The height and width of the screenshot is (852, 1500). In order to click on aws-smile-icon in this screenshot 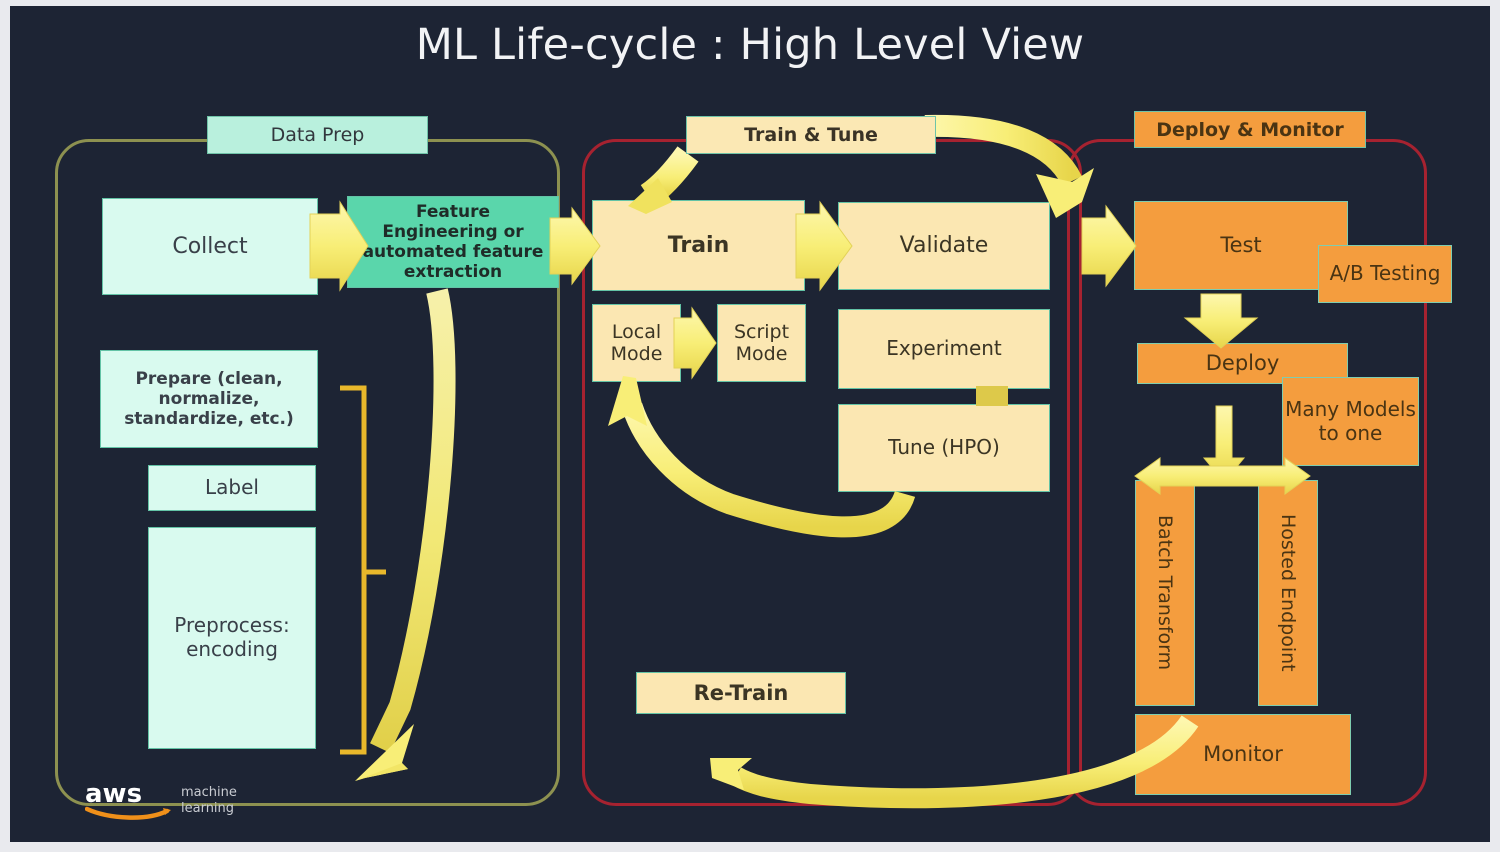, I will do `click(127, 813)`.